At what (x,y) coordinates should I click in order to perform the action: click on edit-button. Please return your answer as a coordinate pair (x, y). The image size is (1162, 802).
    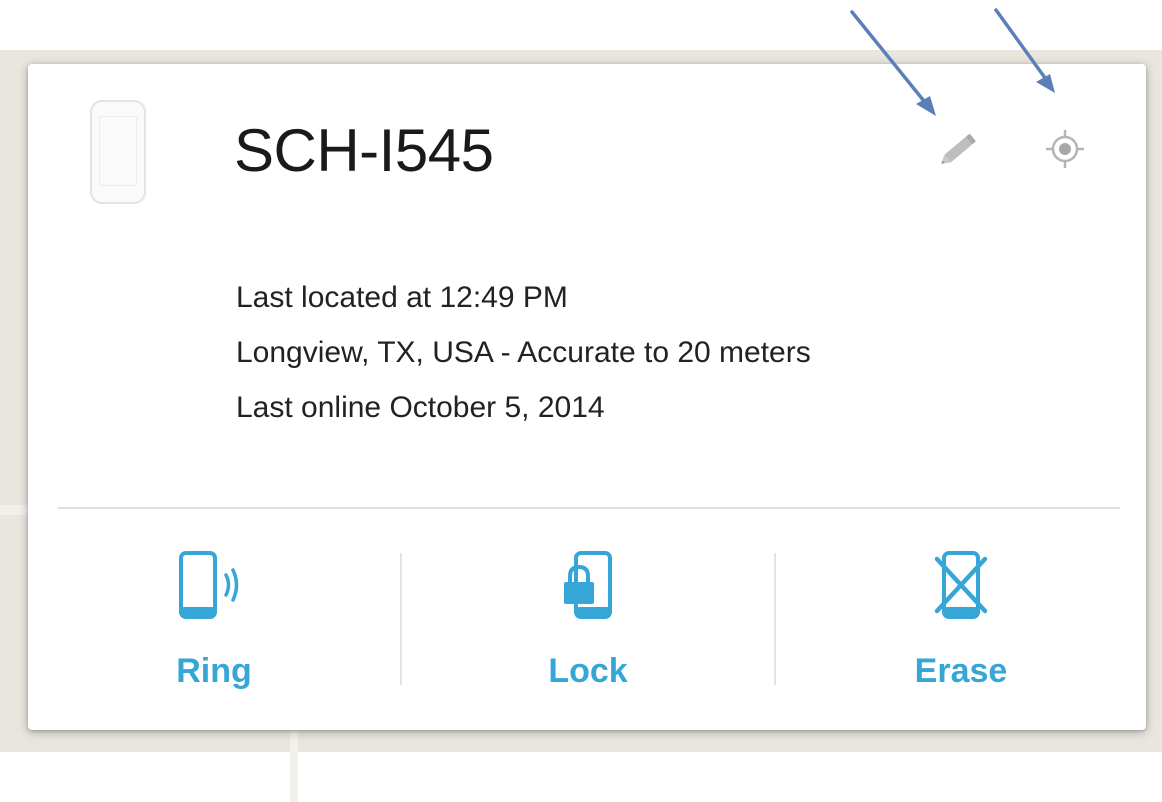
    Looking at the image, I should click on (959, 149).